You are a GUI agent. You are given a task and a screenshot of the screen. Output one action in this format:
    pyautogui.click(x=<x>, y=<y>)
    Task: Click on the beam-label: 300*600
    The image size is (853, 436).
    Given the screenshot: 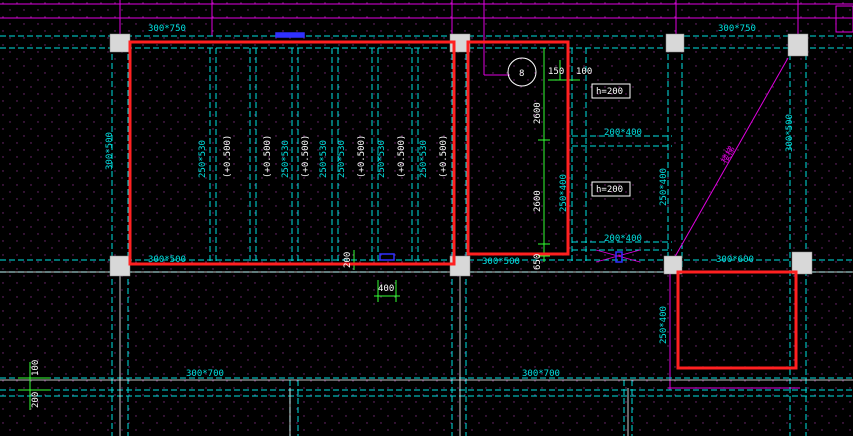 What is the action you would take?
    pyautogui.click(x=735, y=260)
    